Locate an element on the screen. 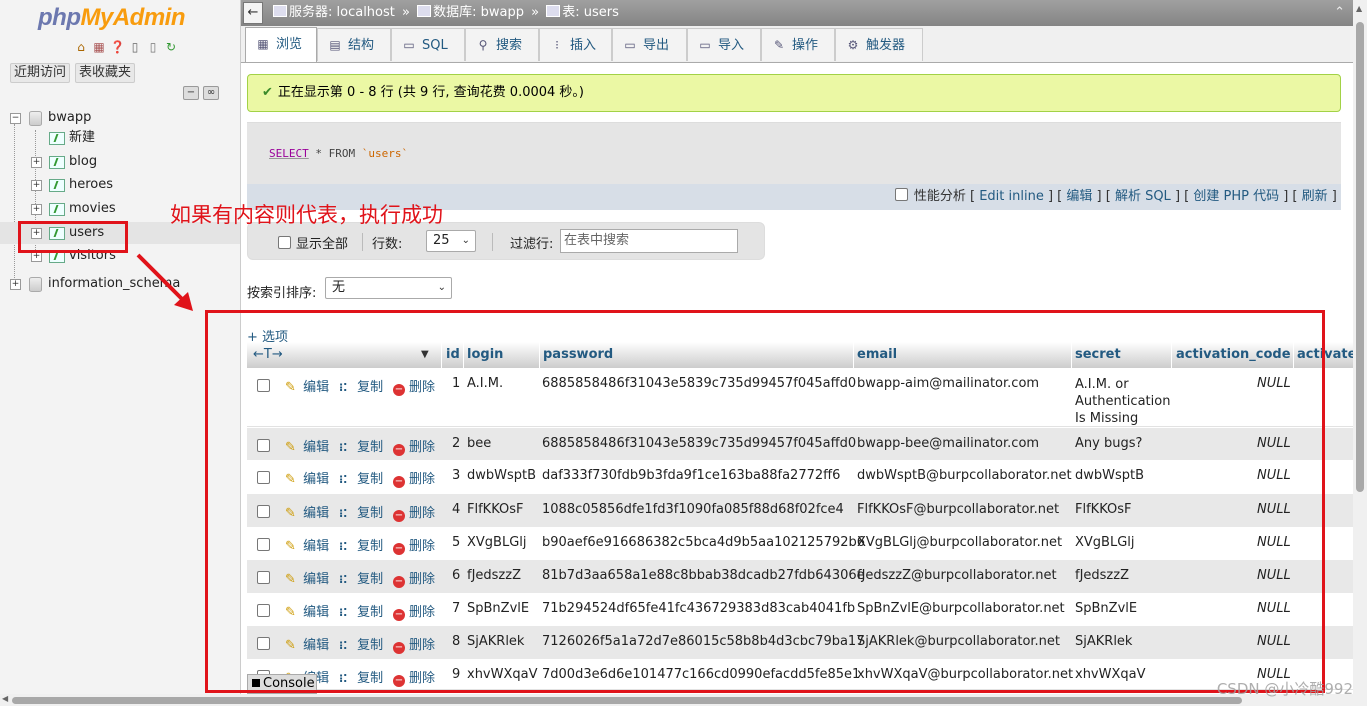 This screenshot has height=706, width=1367. filter-label: 过滤行: is located at coordinates (532, 244).